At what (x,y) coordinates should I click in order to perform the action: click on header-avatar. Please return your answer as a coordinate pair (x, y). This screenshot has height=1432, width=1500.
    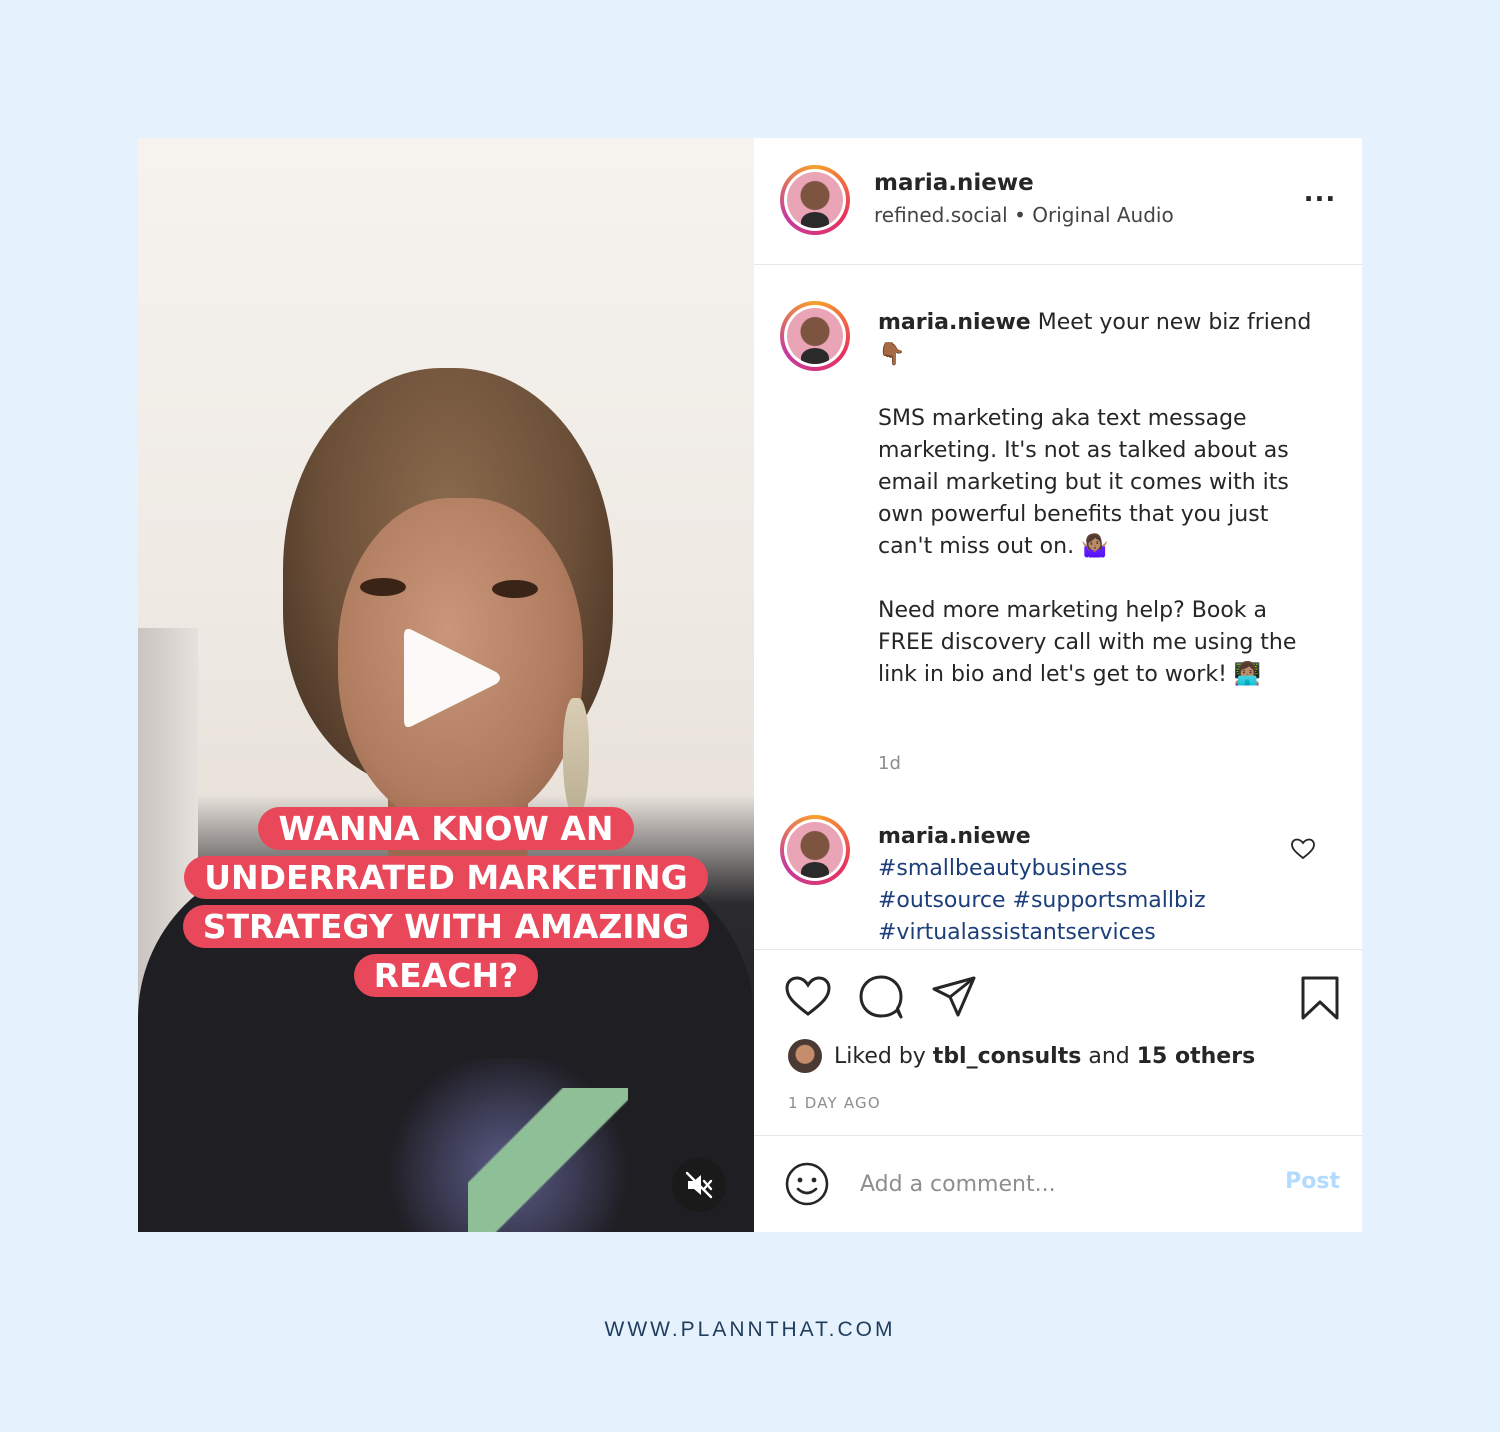
    Looking at the image, I should click on (815, 200).